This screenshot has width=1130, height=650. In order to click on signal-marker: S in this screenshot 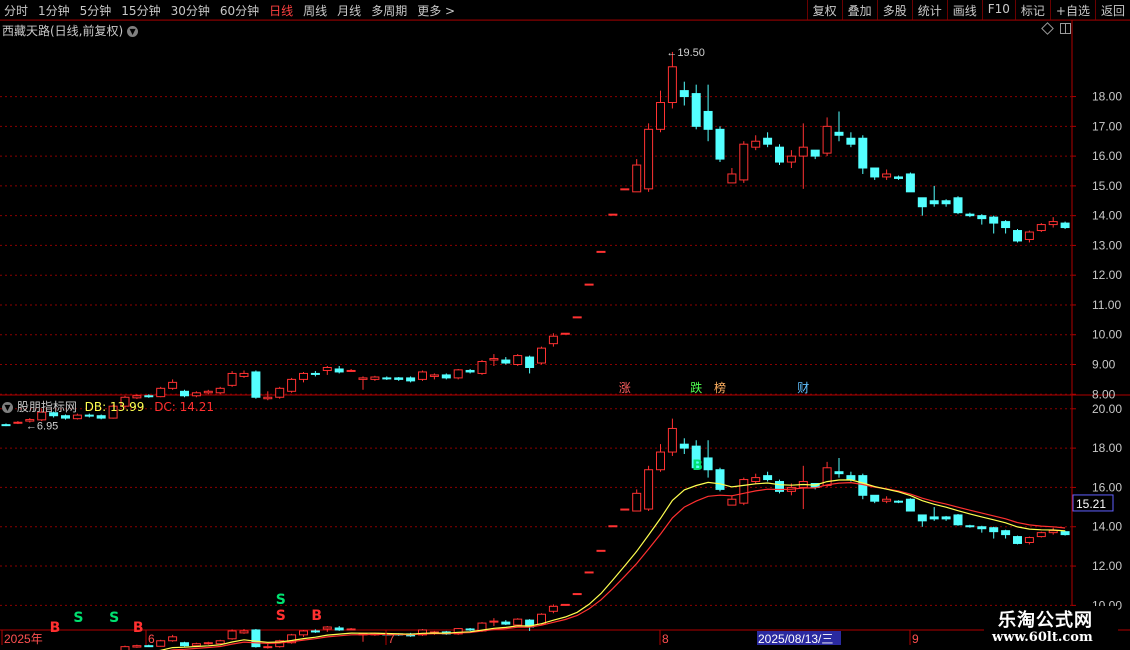, I will do `click(78, 618)`.